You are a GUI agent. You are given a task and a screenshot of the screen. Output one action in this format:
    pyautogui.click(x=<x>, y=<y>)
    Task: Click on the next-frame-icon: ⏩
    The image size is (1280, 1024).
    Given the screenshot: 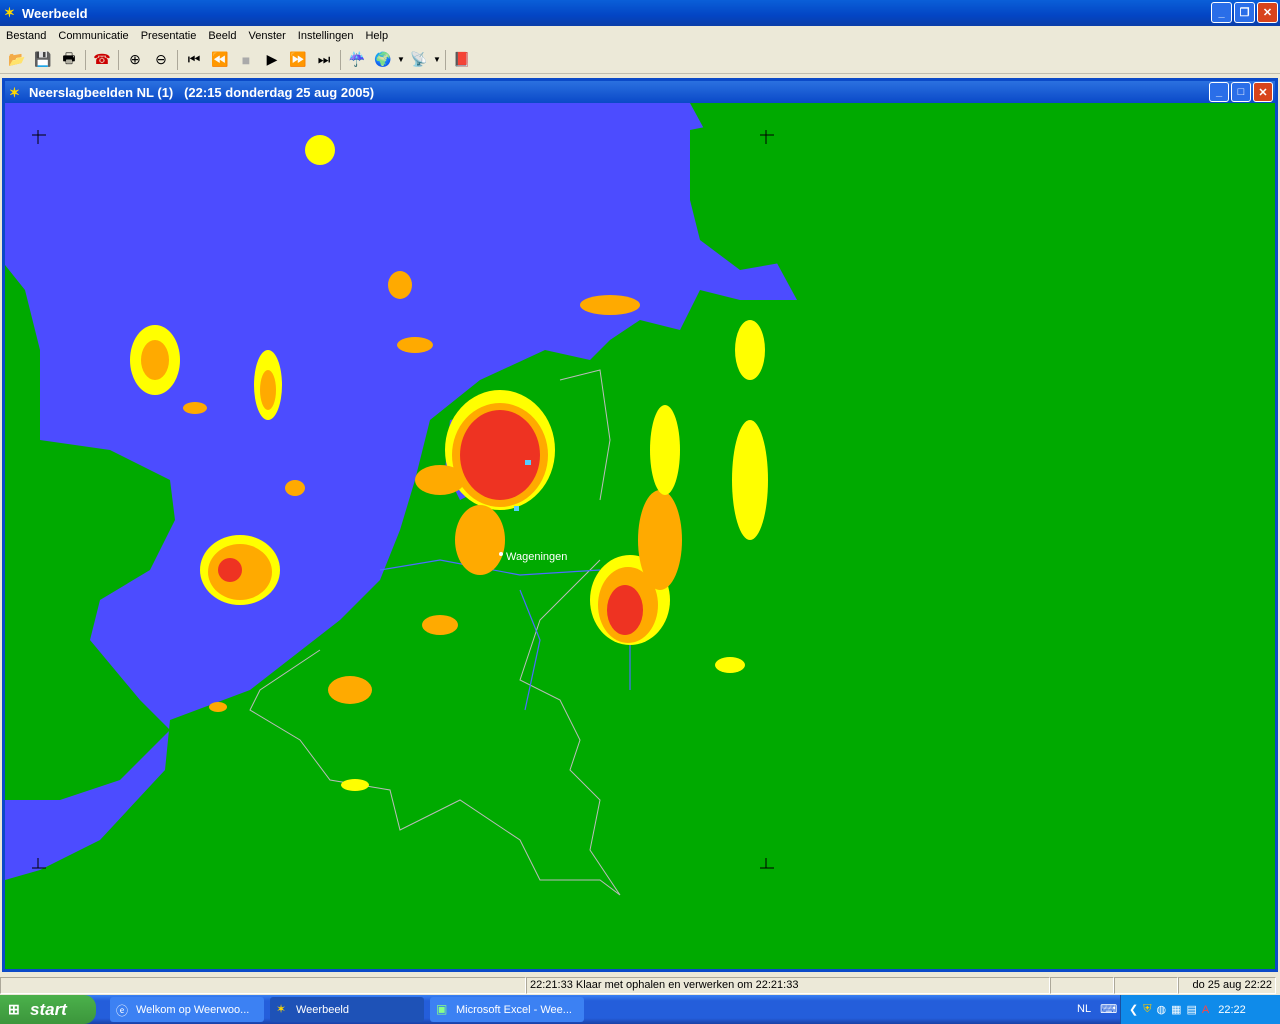 What is the action you would take?
    pyautogui.click(x=298, y=60)
    